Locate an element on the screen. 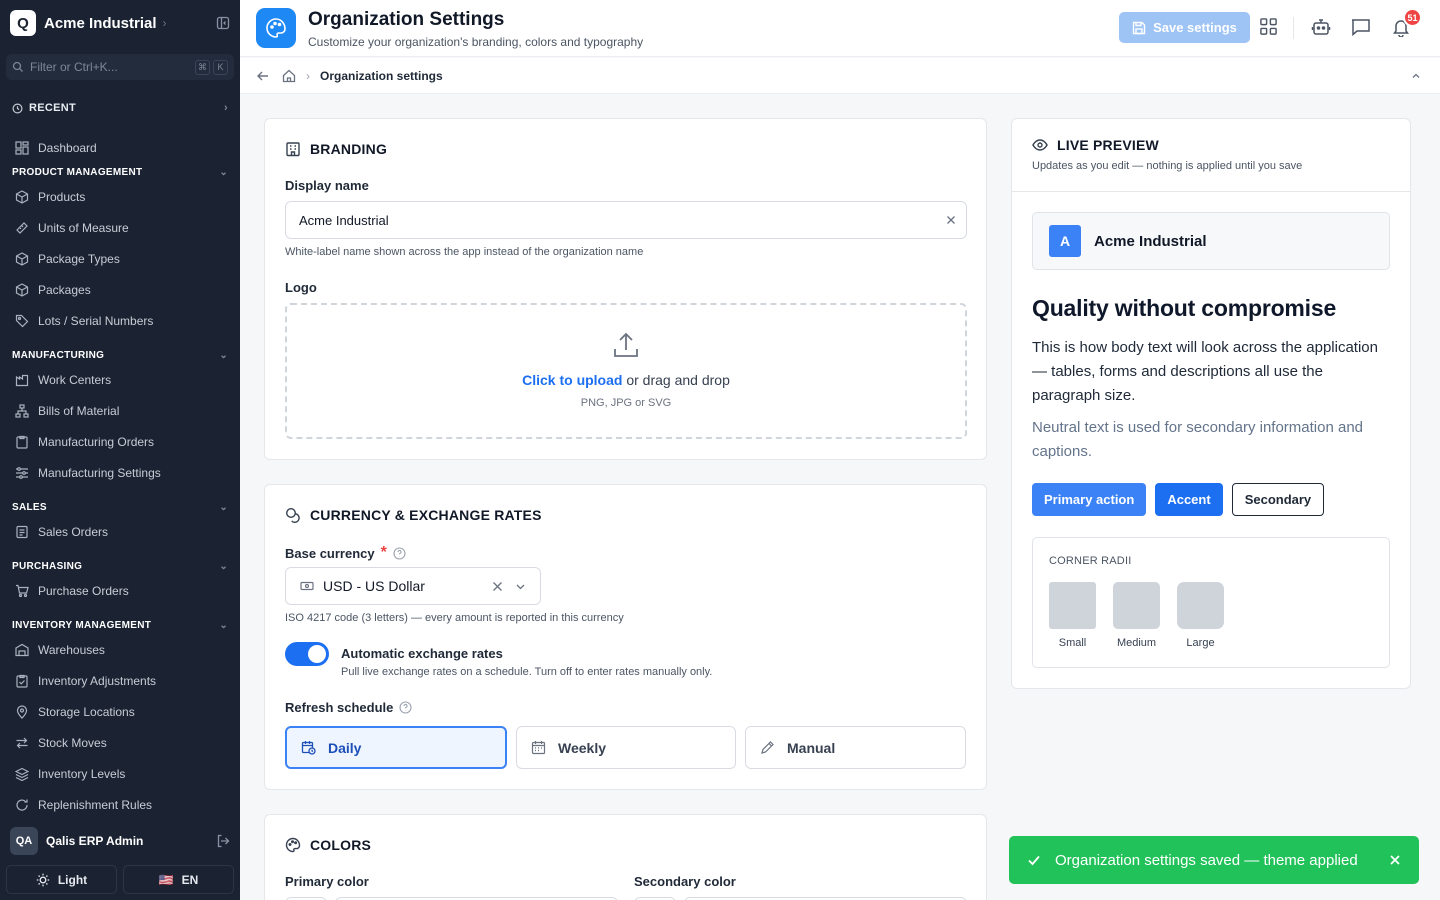 The height and width of the screenshot is (900, 1440). sidebar-item-products: Products is located at coordinates (120, 196).